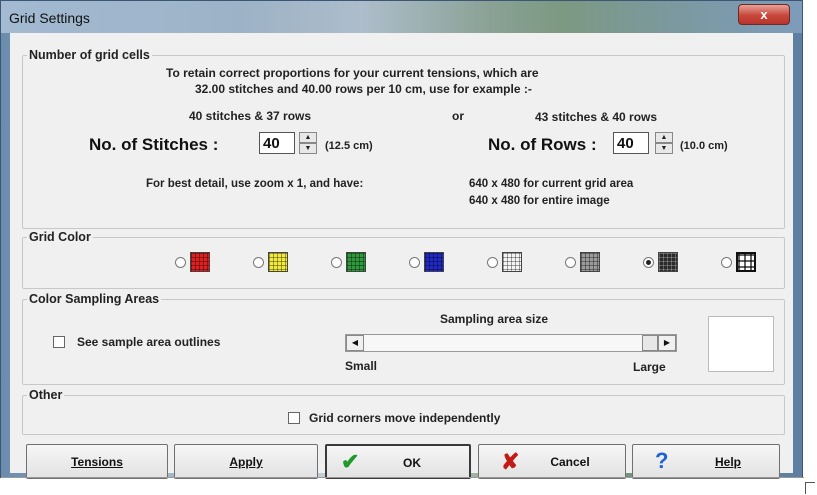 This screenshot has width=817, height=495. I want to click on other-legend: Other, so click(46, 395).